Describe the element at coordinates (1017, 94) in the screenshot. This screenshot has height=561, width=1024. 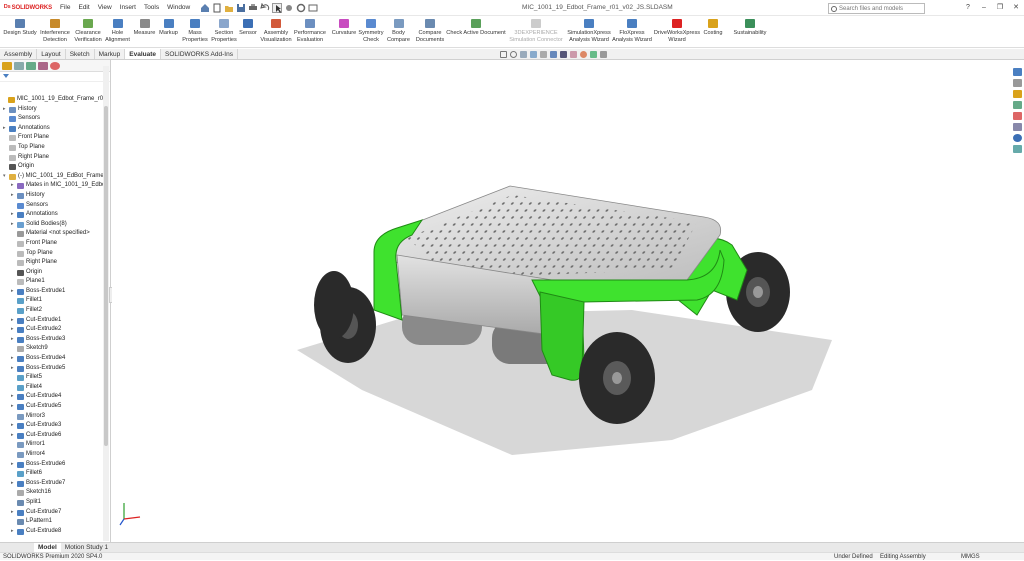
I see `file-explorer-icon` at that location.